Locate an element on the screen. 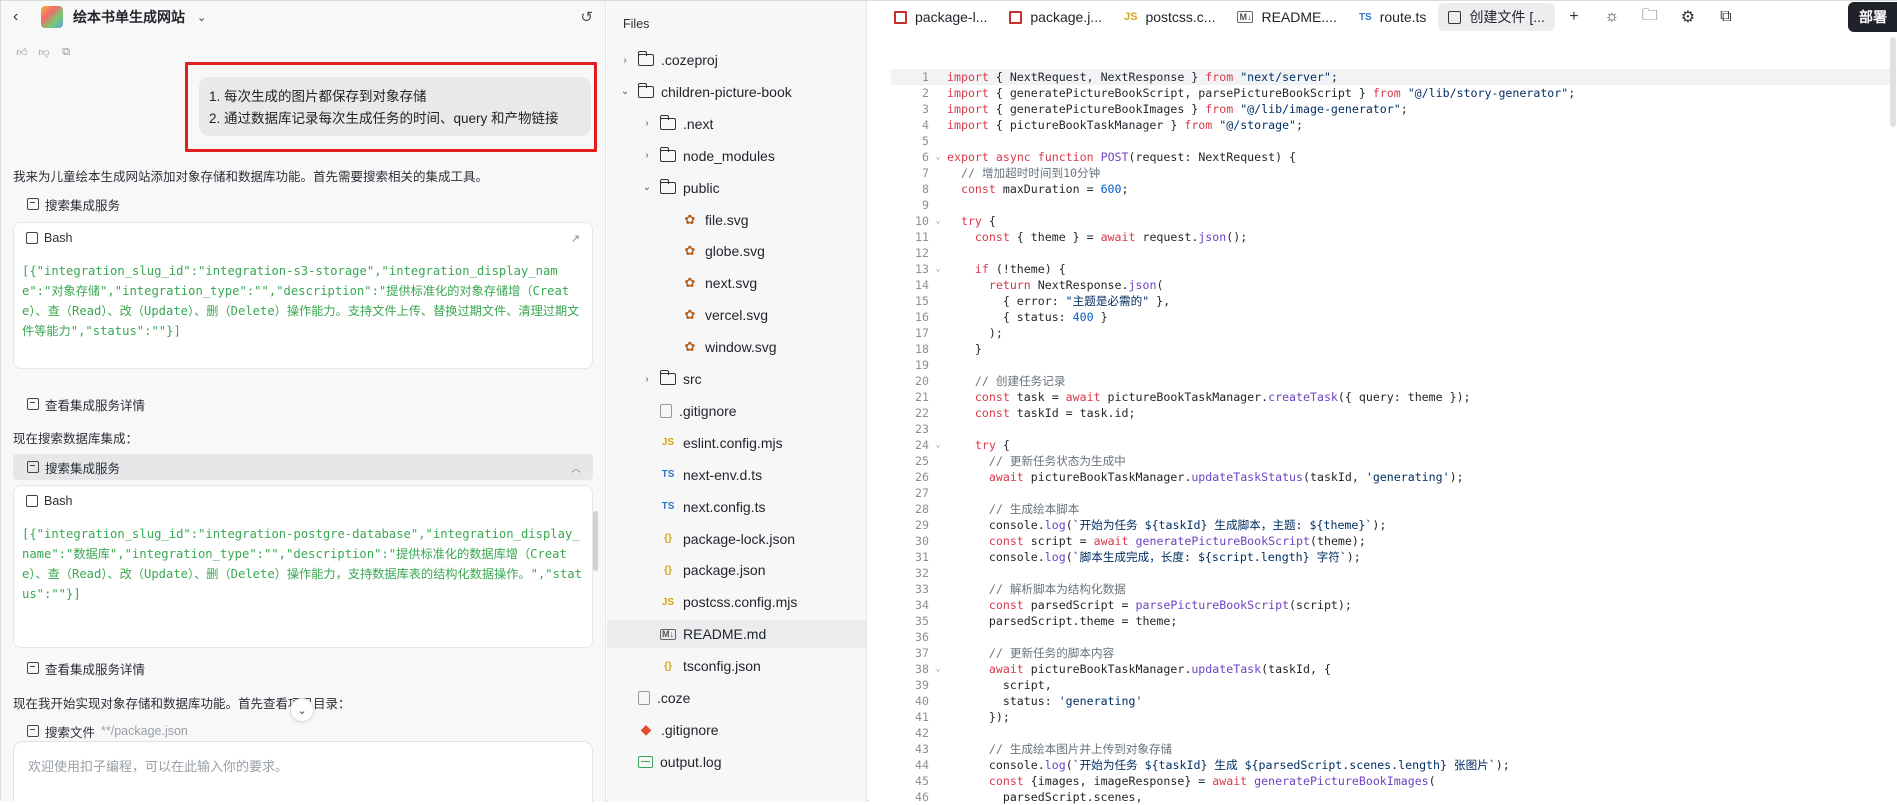 The image size is (1897, 805). code-line: 20 // 创建任务记录 is located at coordinates (1391, 381).